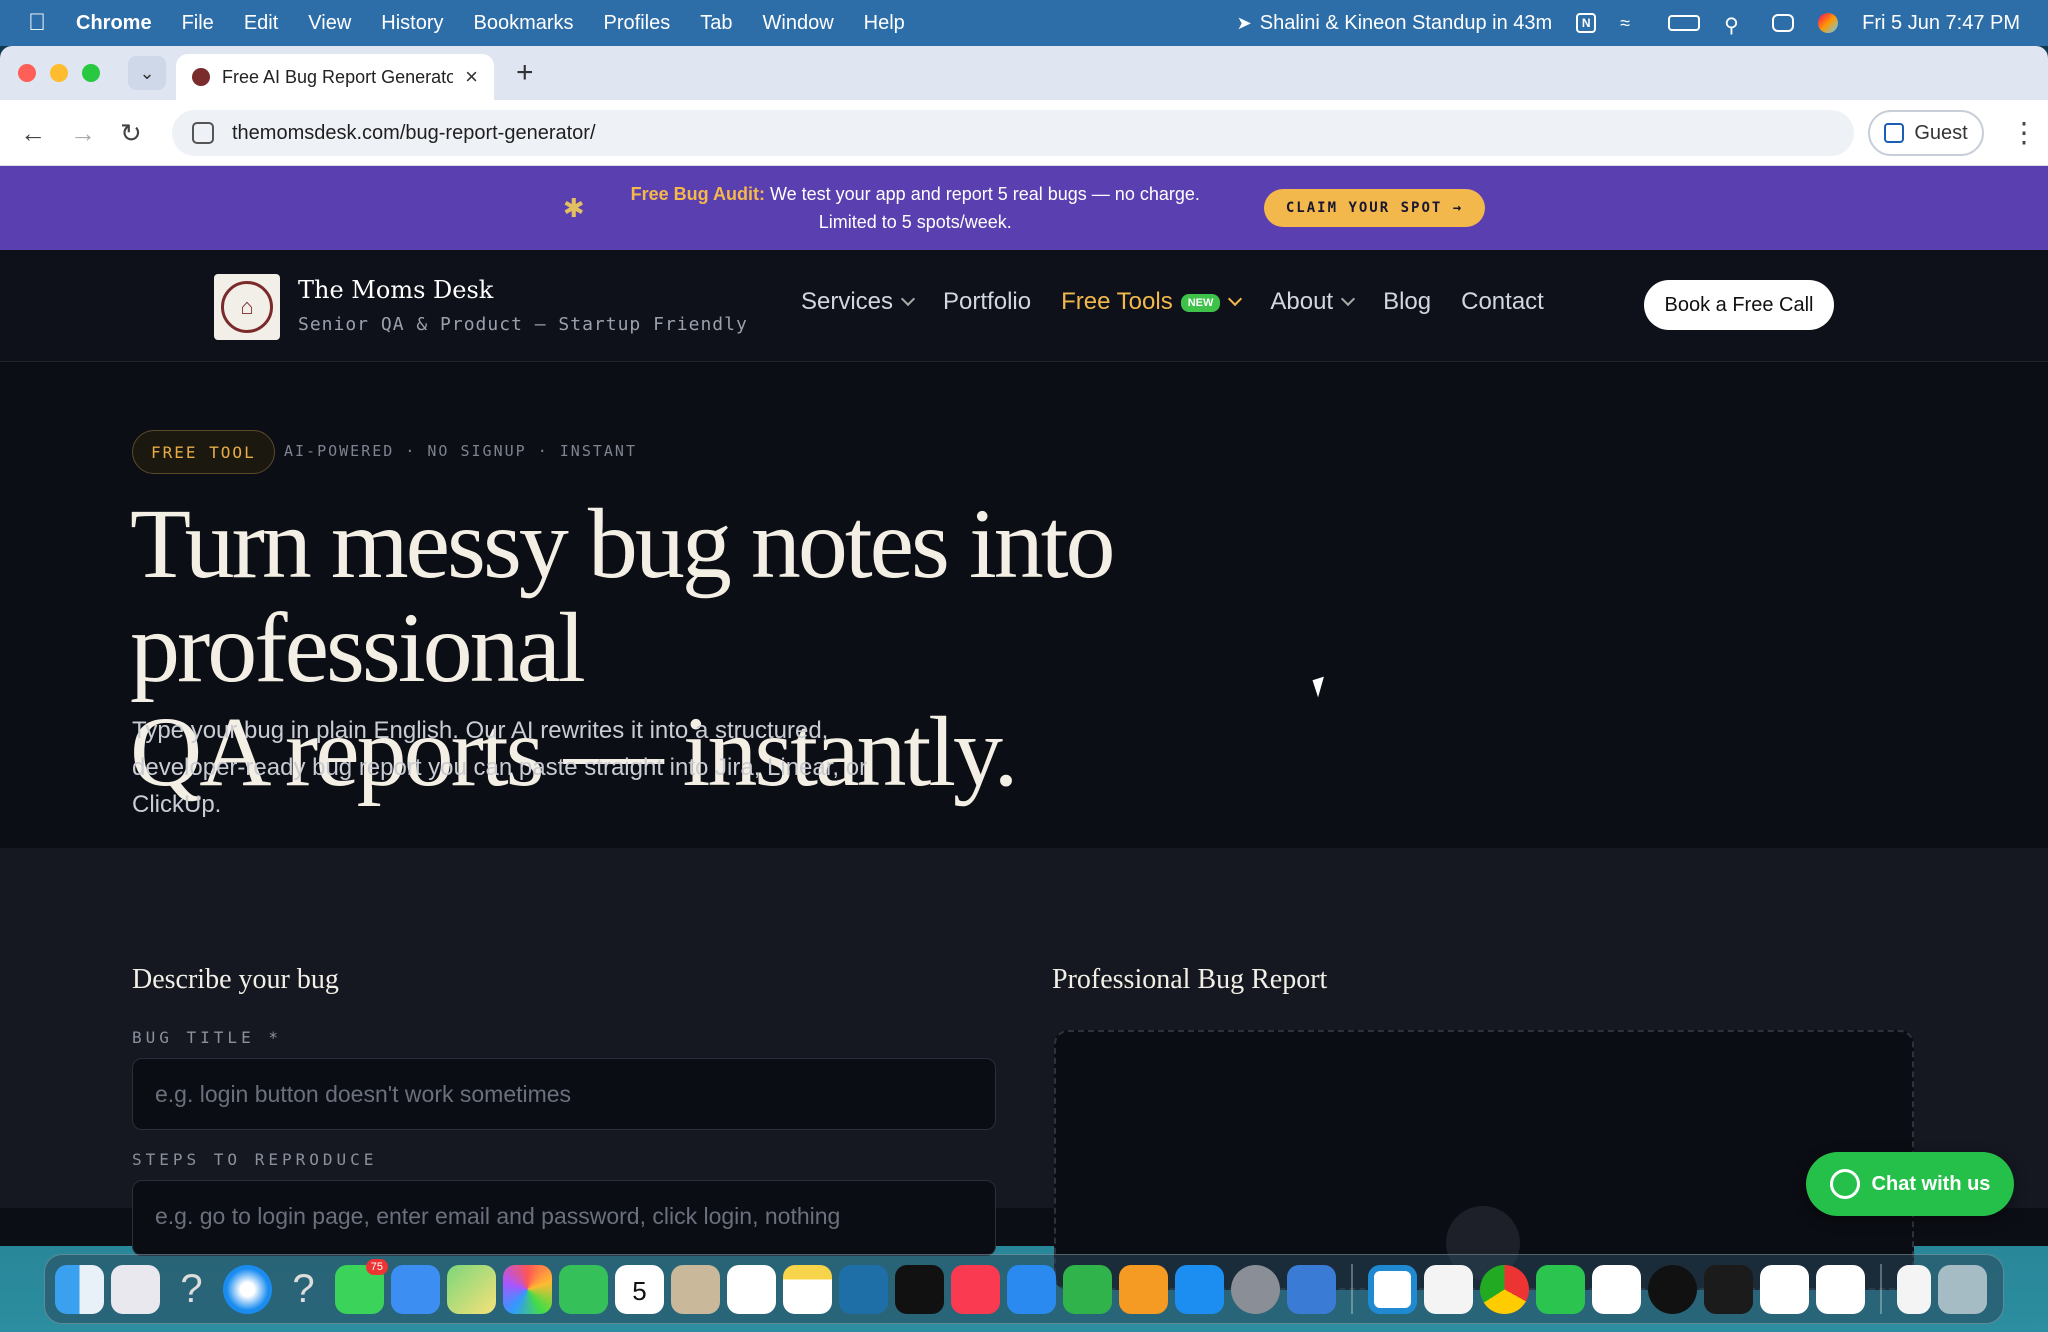 Image resolution: width=2048 pixels, height=1332 pixels. I want to click on reload-button: ↻, so click(131, 133).